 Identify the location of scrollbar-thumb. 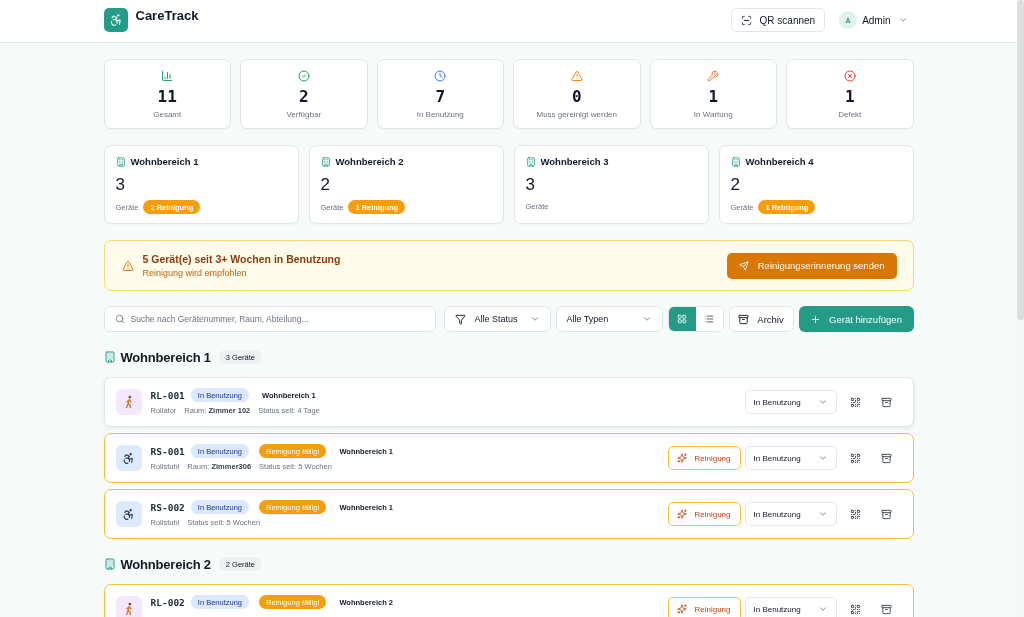
(1020, 160).